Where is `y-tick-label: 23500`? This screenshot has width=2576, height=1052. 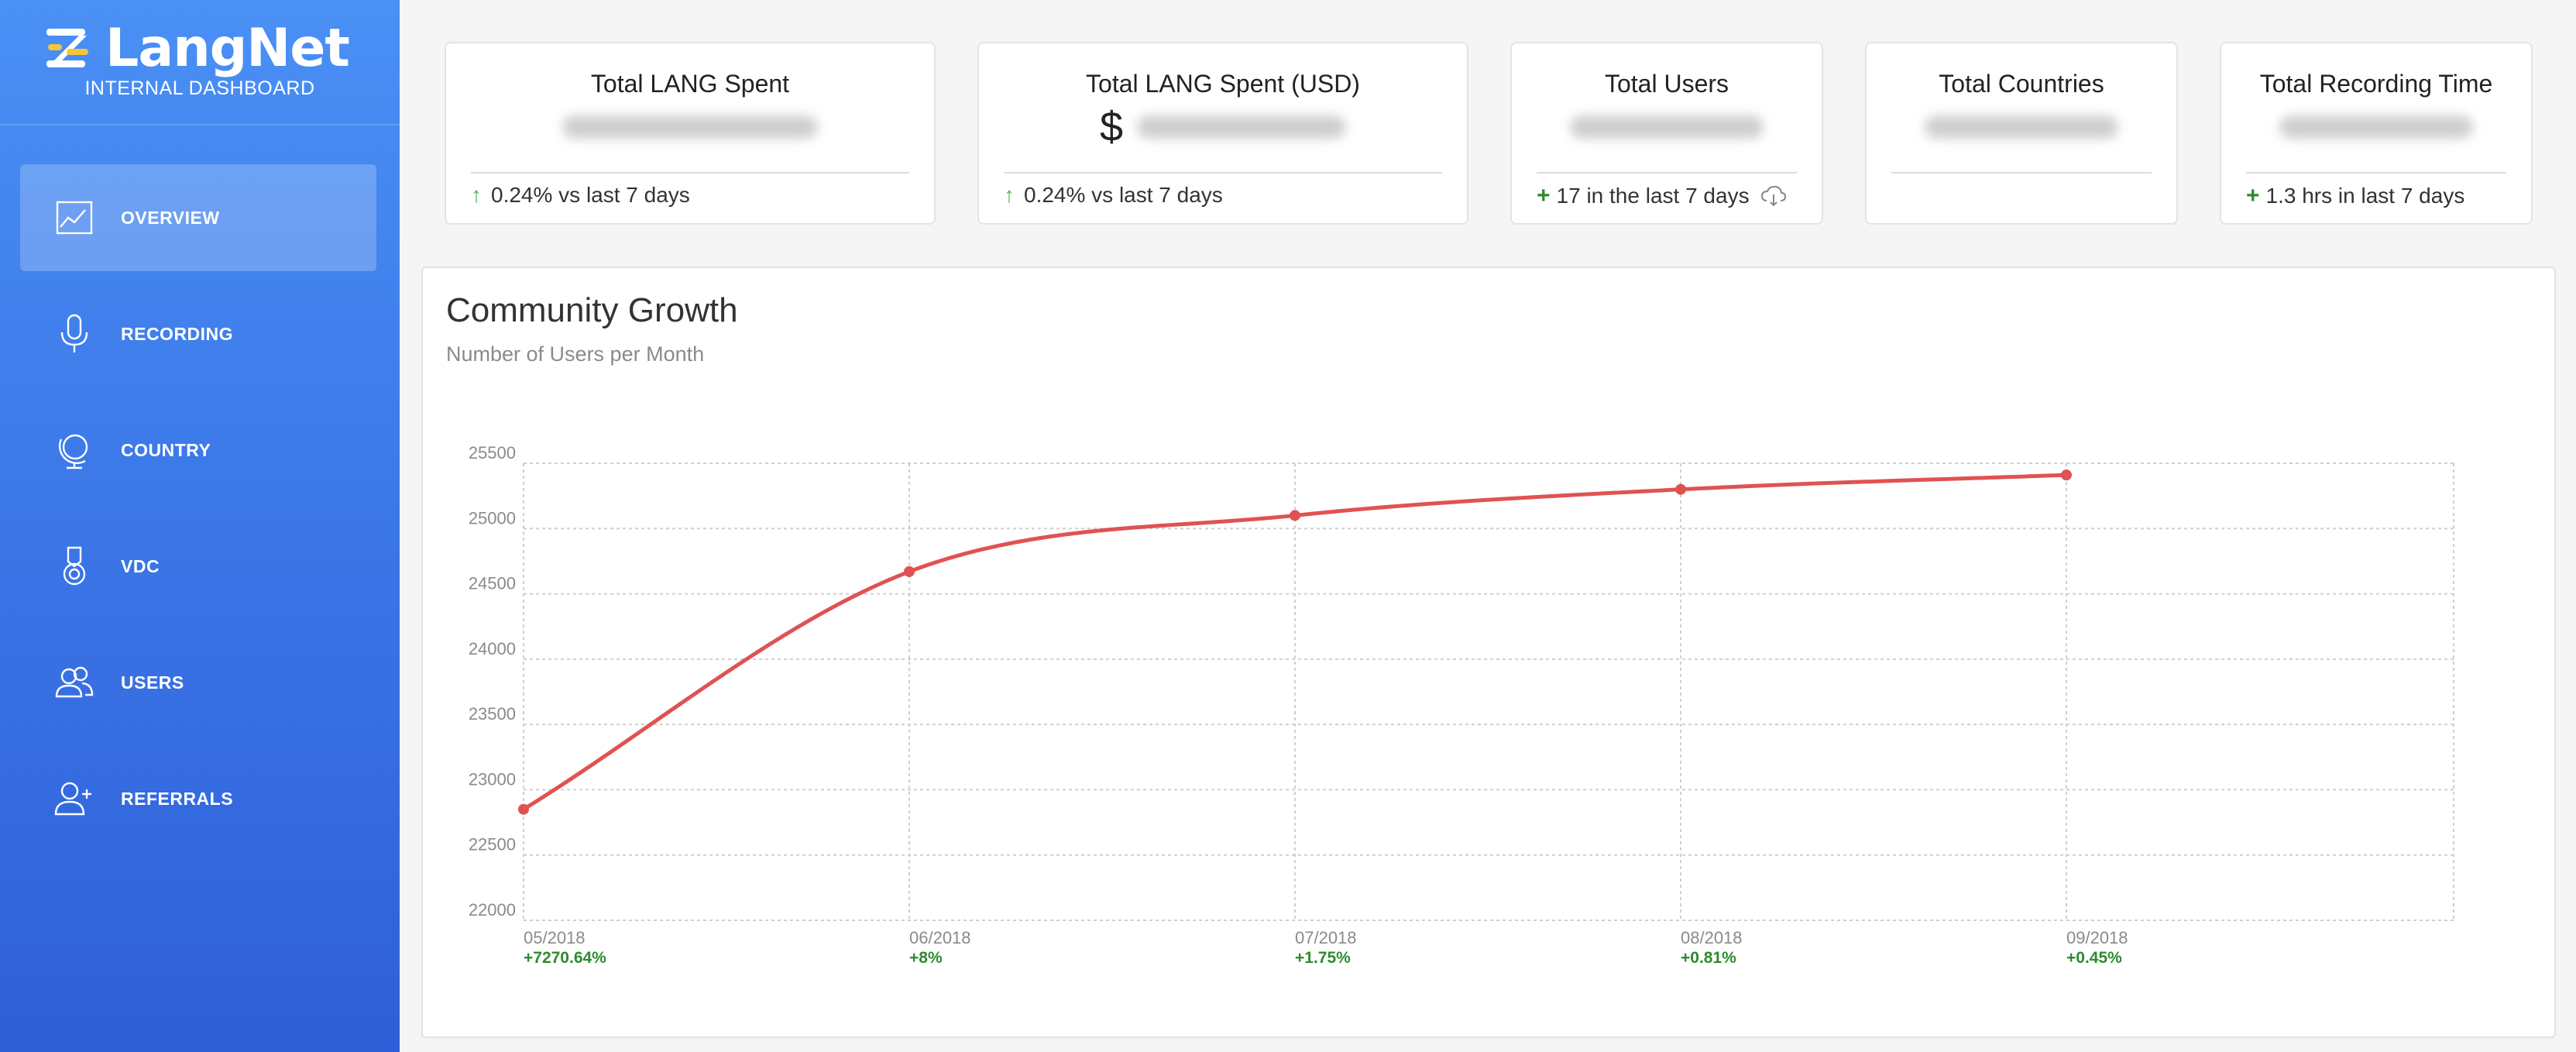 y-tick-label: 23500 is located at coordinates (492, 714).